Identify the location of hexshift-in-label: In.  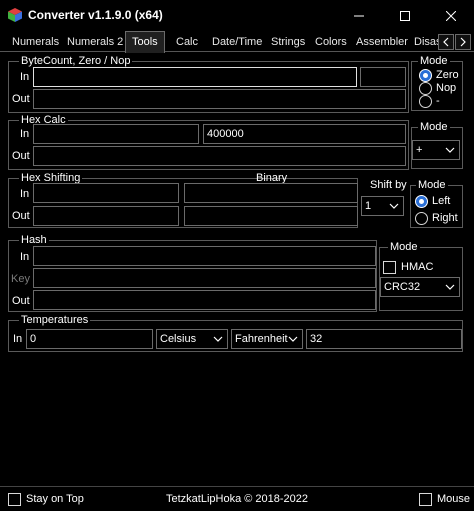
(25, 194).